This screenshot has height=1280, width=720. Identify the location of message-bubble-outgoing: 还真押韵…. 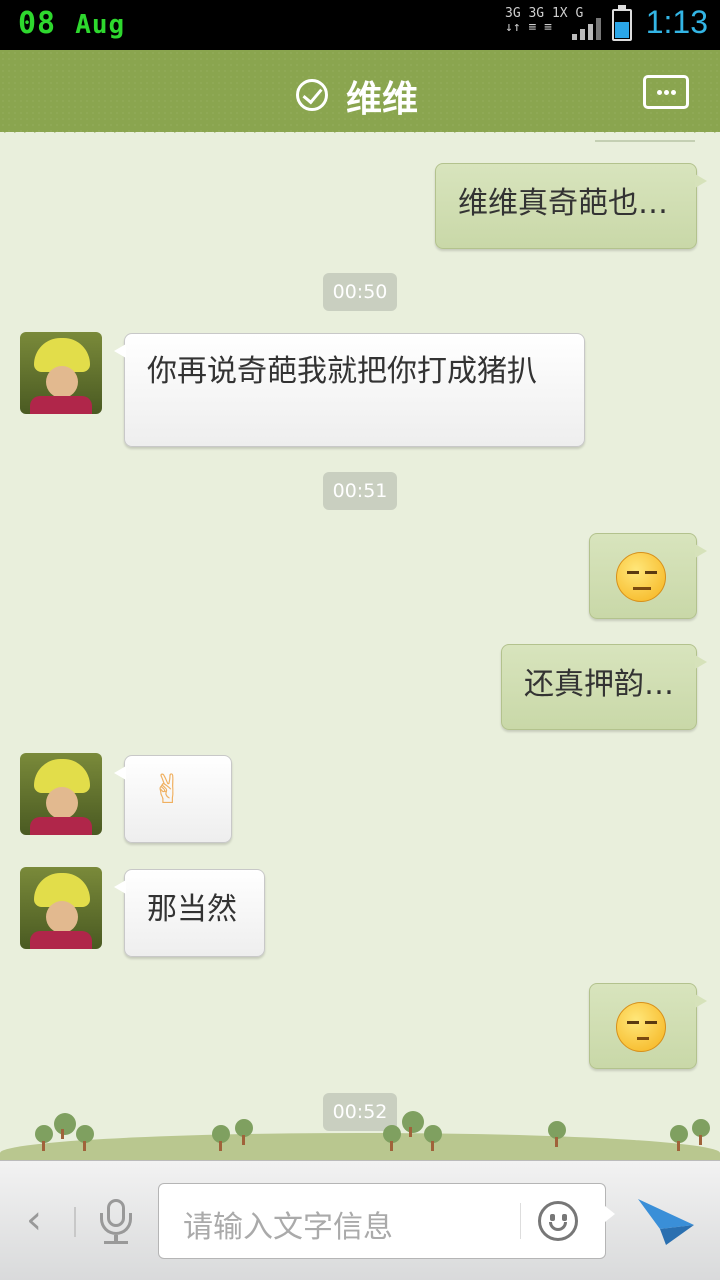
(604, 687).